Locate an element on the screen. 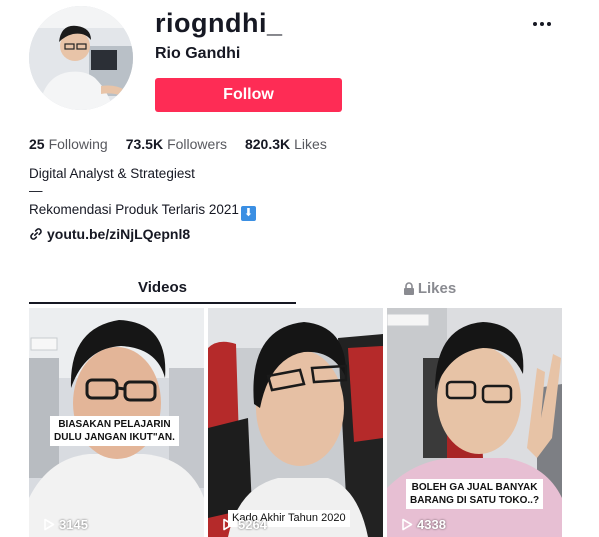  video-caption-line: BIASAKAN PELAJARIN is located at coordinates (114, 424).